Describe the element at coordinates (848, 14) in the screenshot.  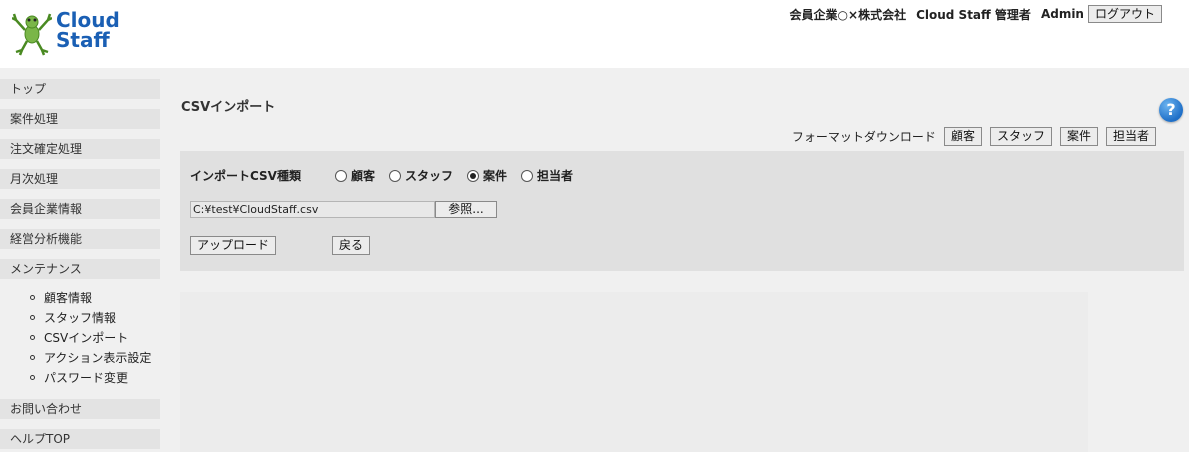
I see `company-name: 会員企業○×株式会社` at that location.